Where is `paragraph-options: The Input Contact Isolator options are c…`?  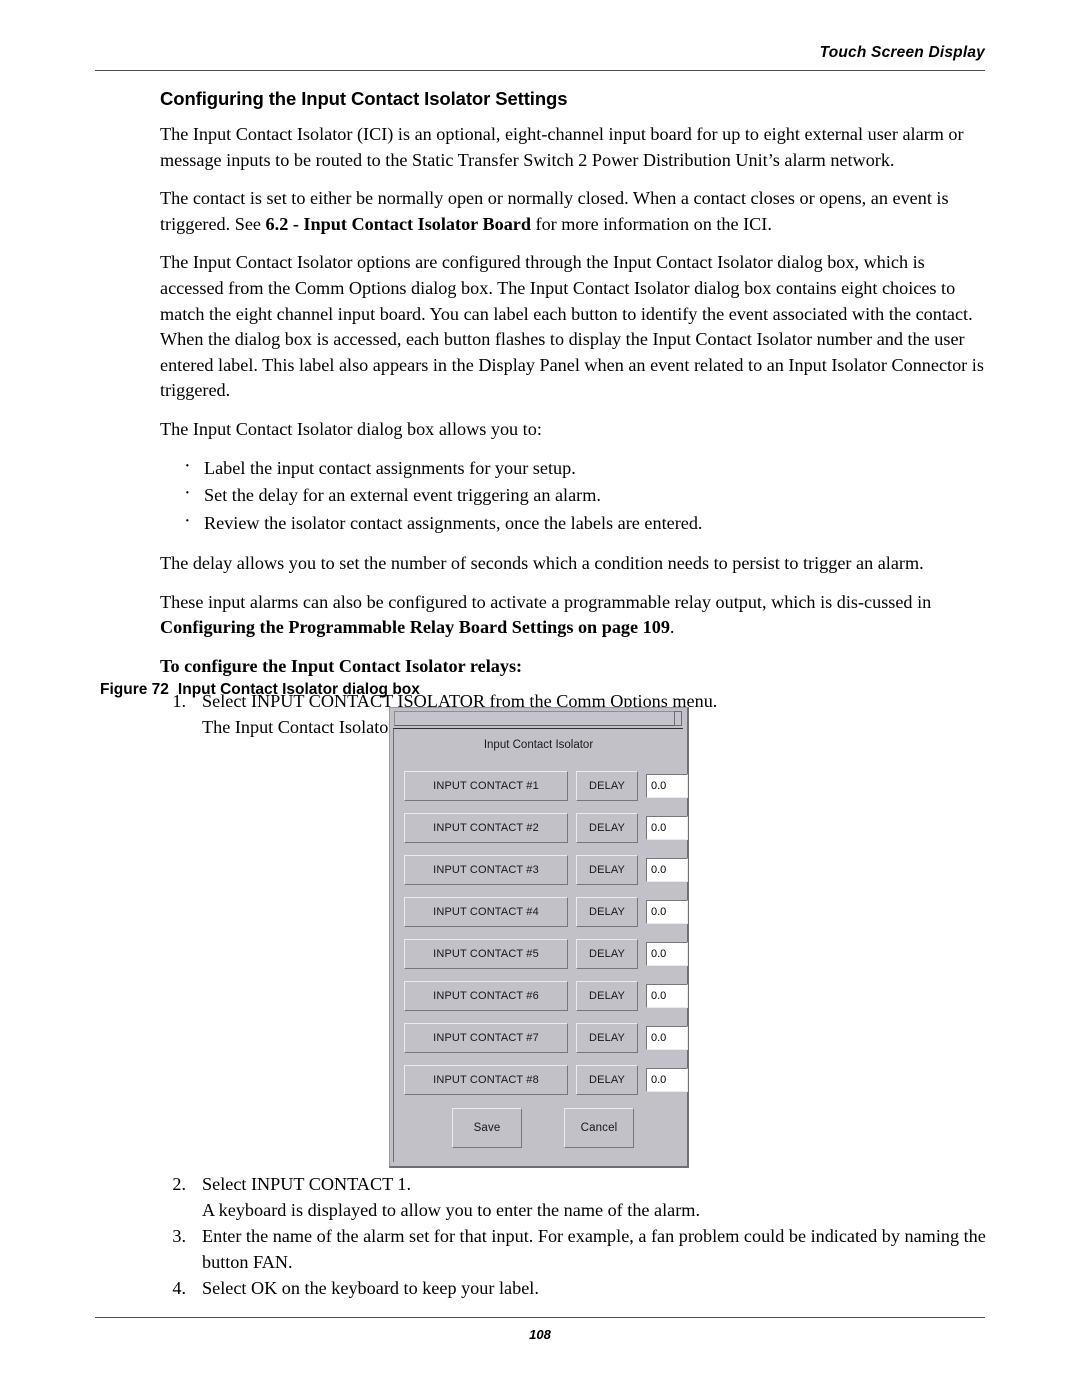
paragraph-options: The Input Contact Isolator options are c… is located at coordinates (572, 326).